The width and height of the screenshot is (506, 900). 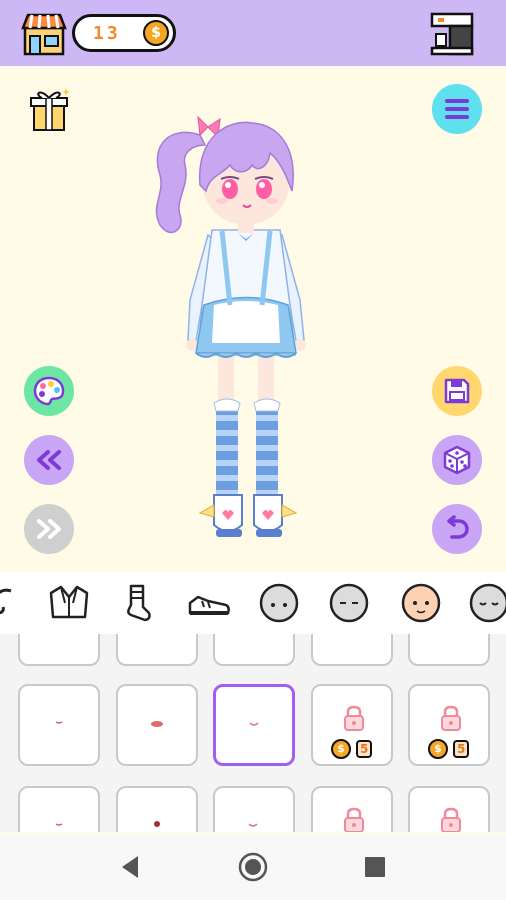 I want to click on shop-icon, so click(x=44, y=34).